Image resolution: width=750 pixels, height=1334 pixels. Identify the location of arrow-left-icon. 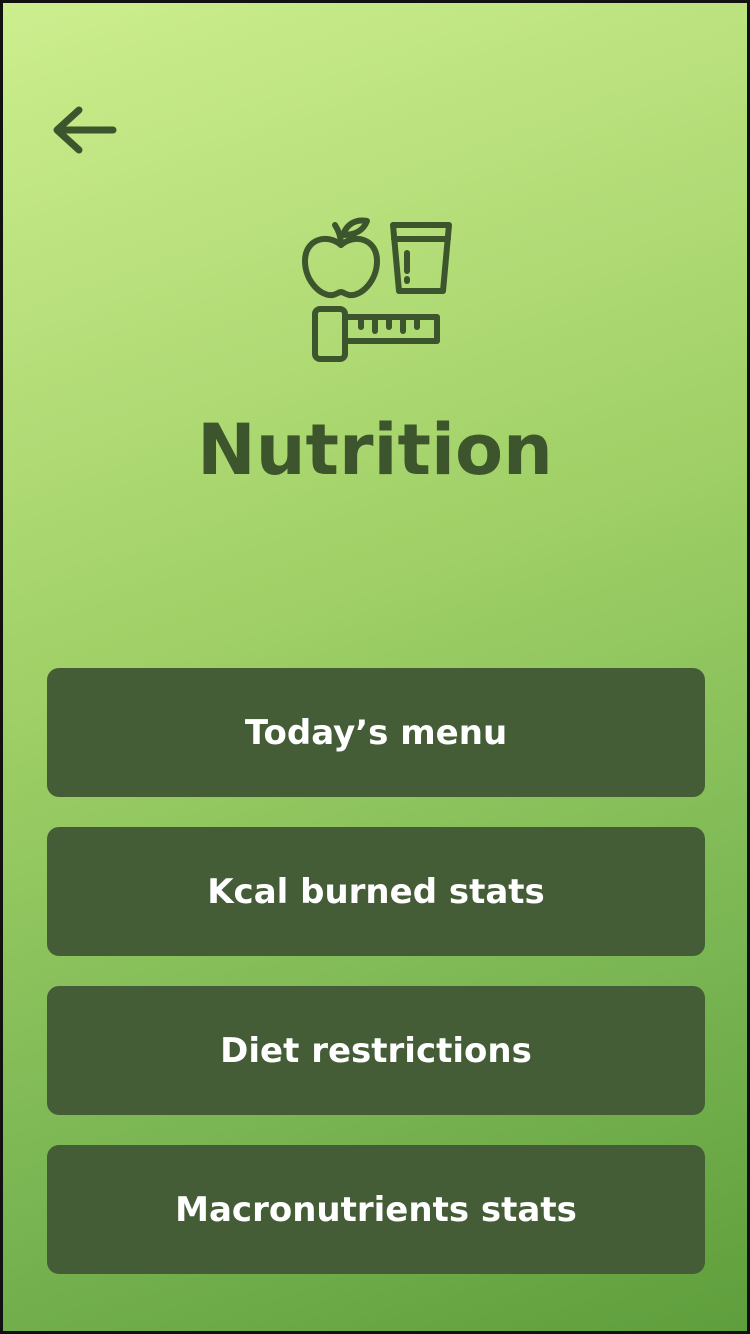
(85, 130).